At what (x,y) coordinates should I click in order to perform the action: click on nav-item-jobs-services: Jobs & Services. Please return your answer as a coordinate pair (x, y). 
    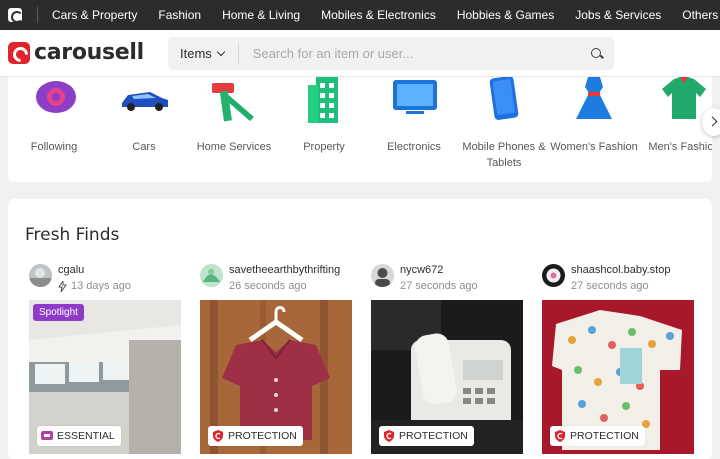
    Looking at the image, I should click on (618, 15).